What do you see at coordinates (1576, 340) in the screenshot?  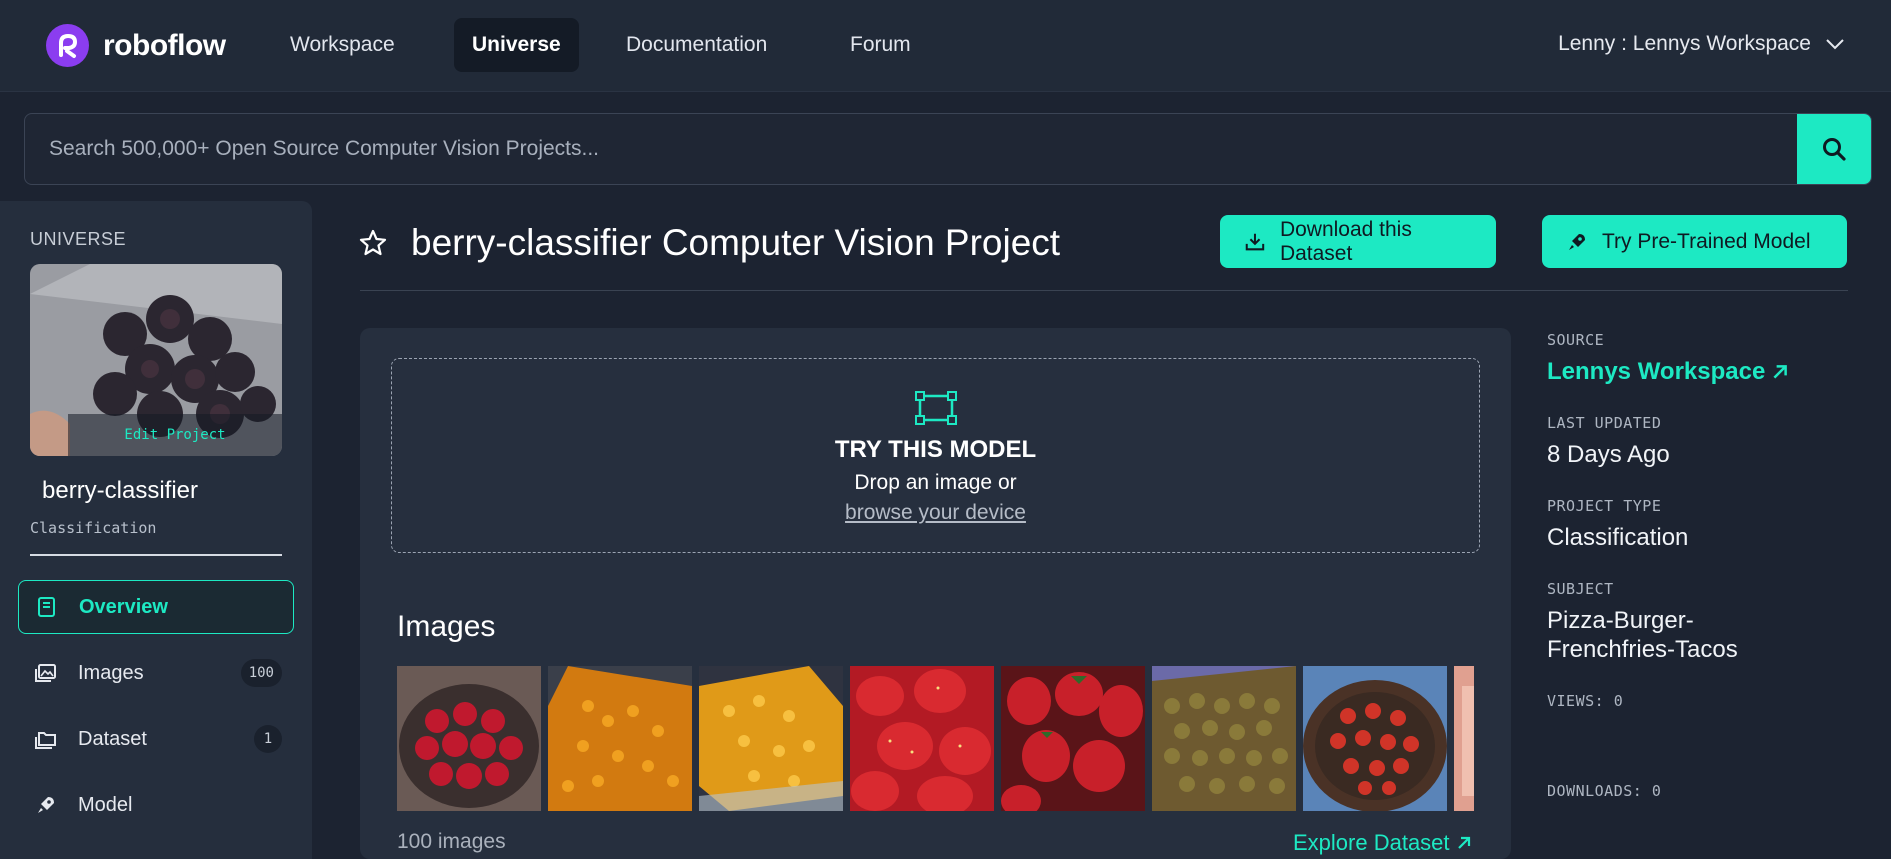 I see `source-label: SOURCE` at bounding box center [1576, 340].